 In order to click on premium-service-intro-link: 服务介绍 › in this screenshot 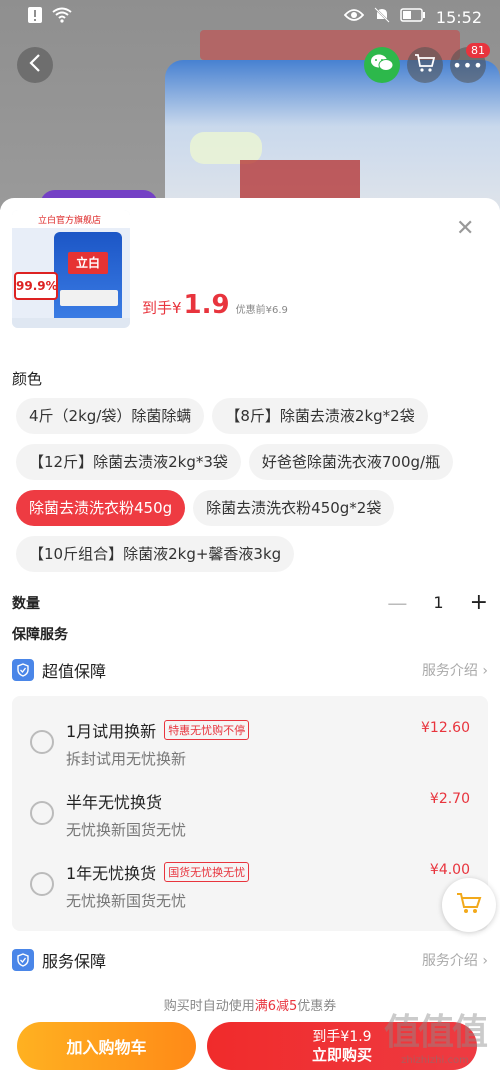, I will do `click(455, 670)`.